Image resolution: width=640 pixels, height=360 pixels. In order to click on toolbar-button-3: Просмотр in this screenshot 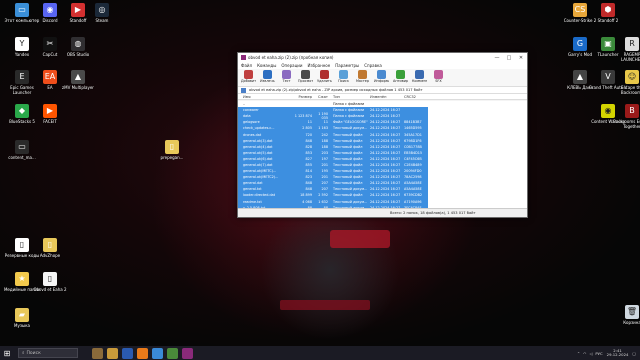, I will do `click(305, 76)`.